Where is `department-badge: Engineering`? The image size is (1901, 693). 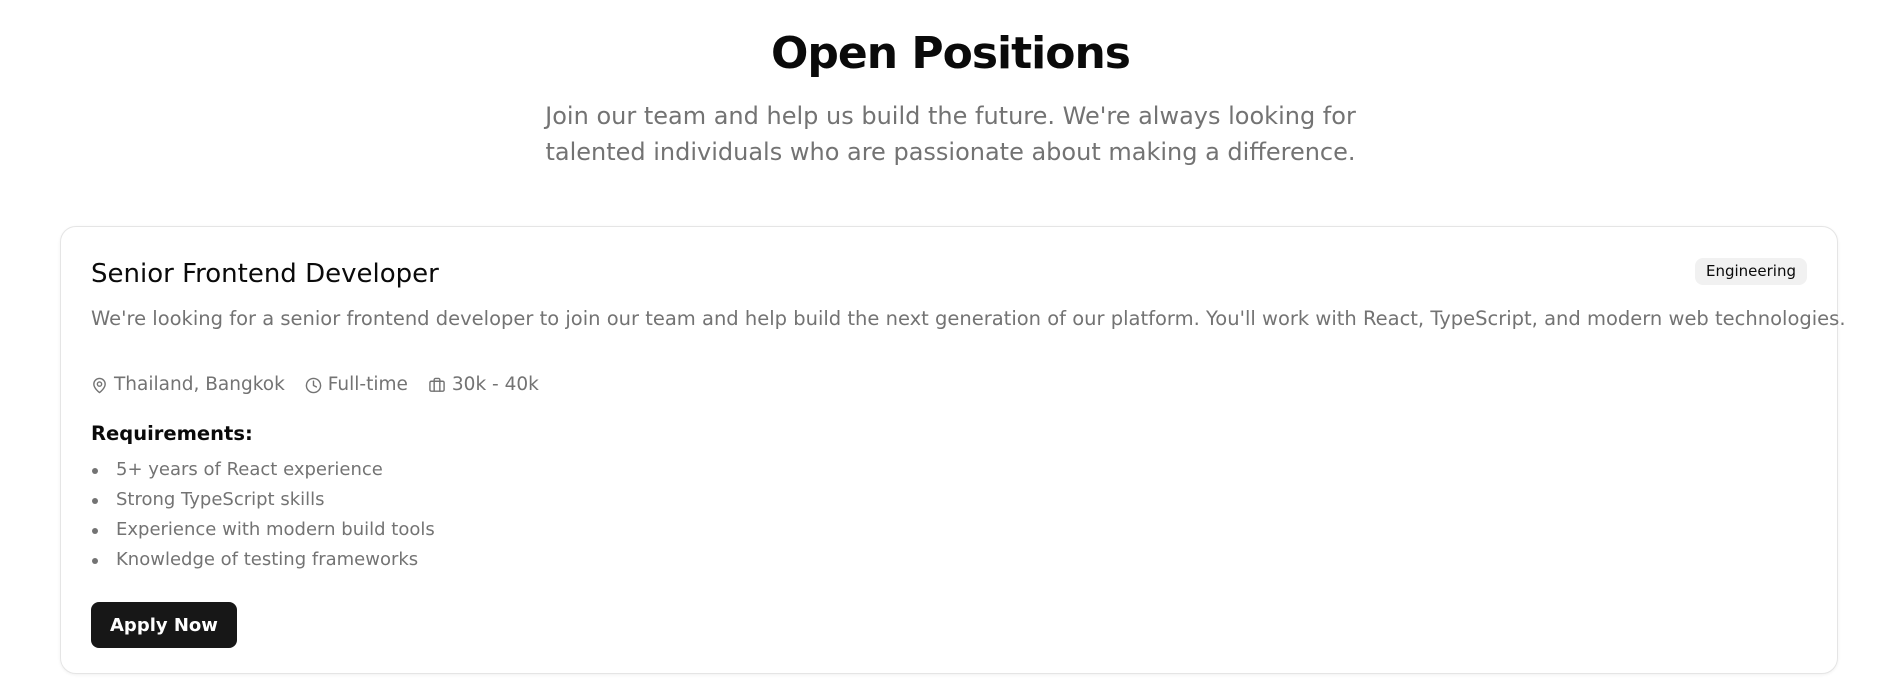 department-badge: Engineering is located at coordinates (1751, 271).